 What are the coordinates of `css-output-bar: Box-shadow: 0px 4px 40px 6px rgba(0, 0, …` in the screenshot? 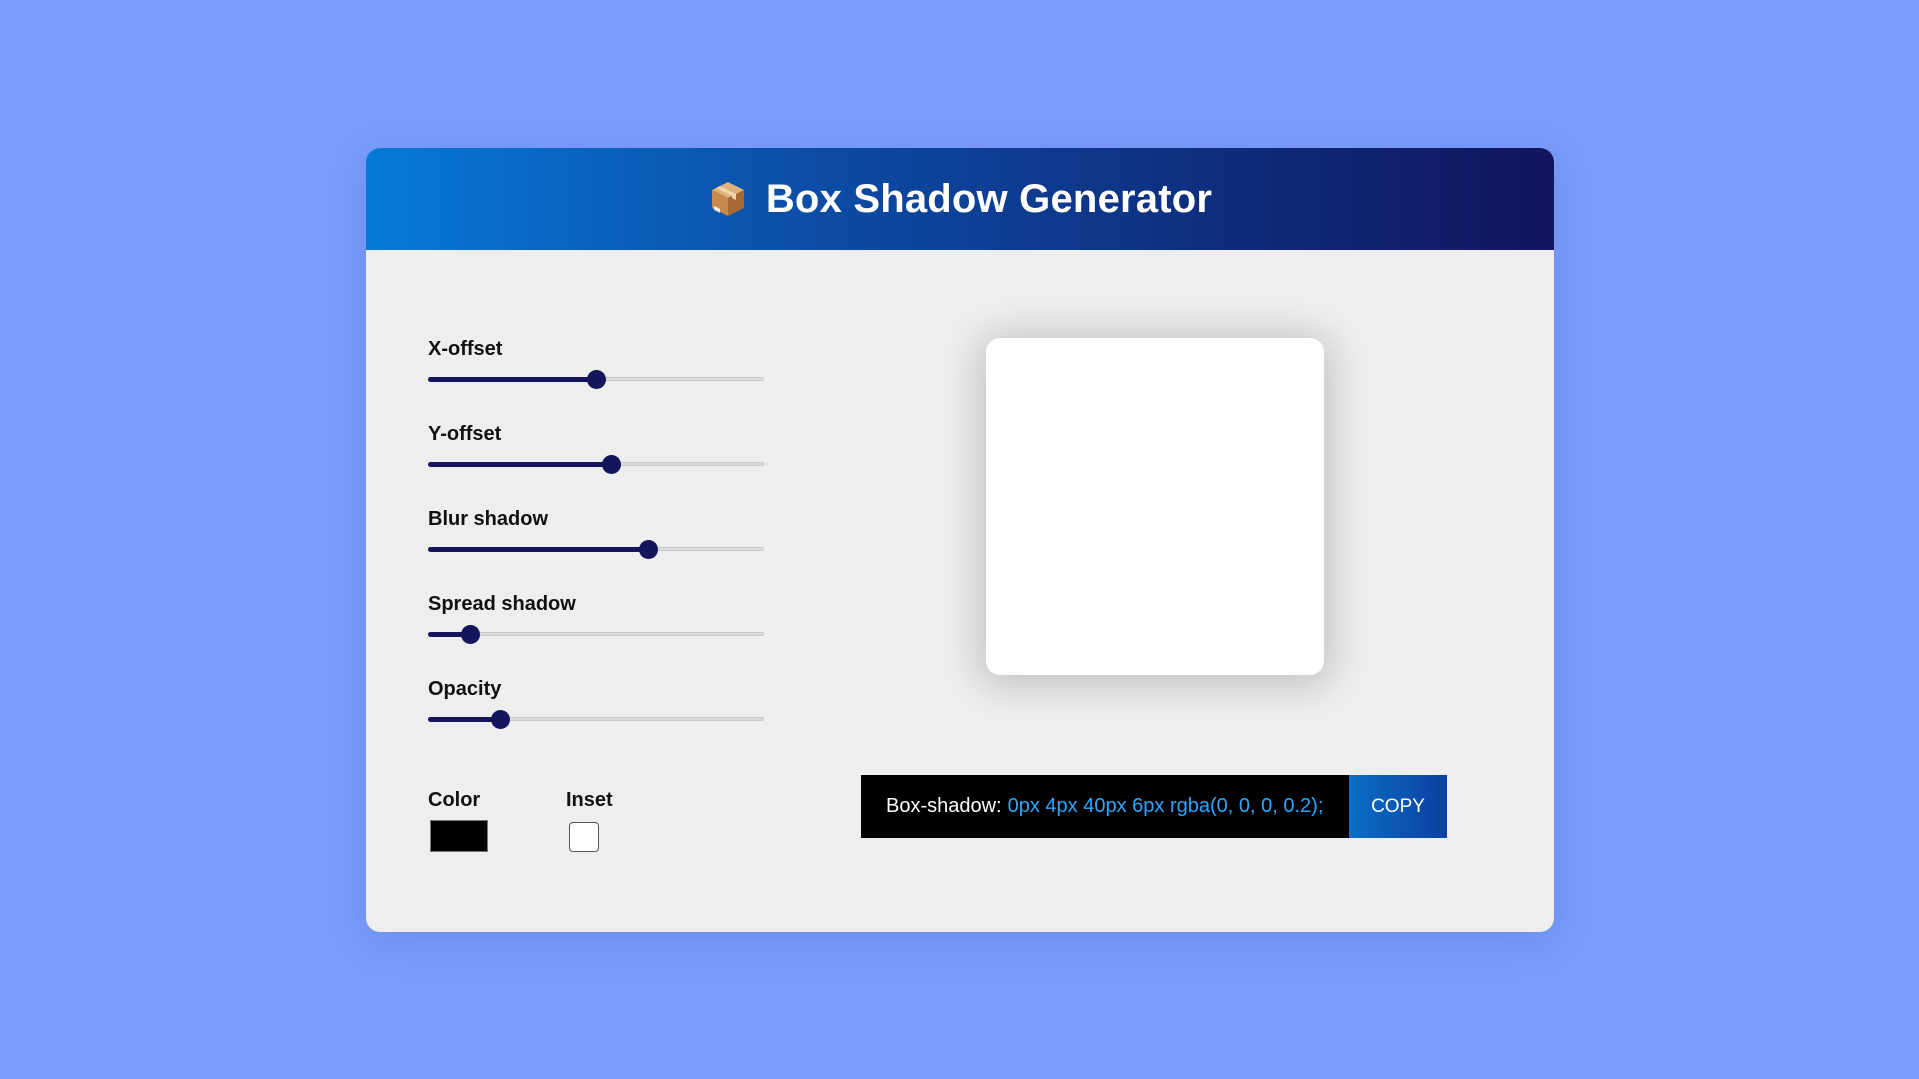 It's located at (1154, 806).